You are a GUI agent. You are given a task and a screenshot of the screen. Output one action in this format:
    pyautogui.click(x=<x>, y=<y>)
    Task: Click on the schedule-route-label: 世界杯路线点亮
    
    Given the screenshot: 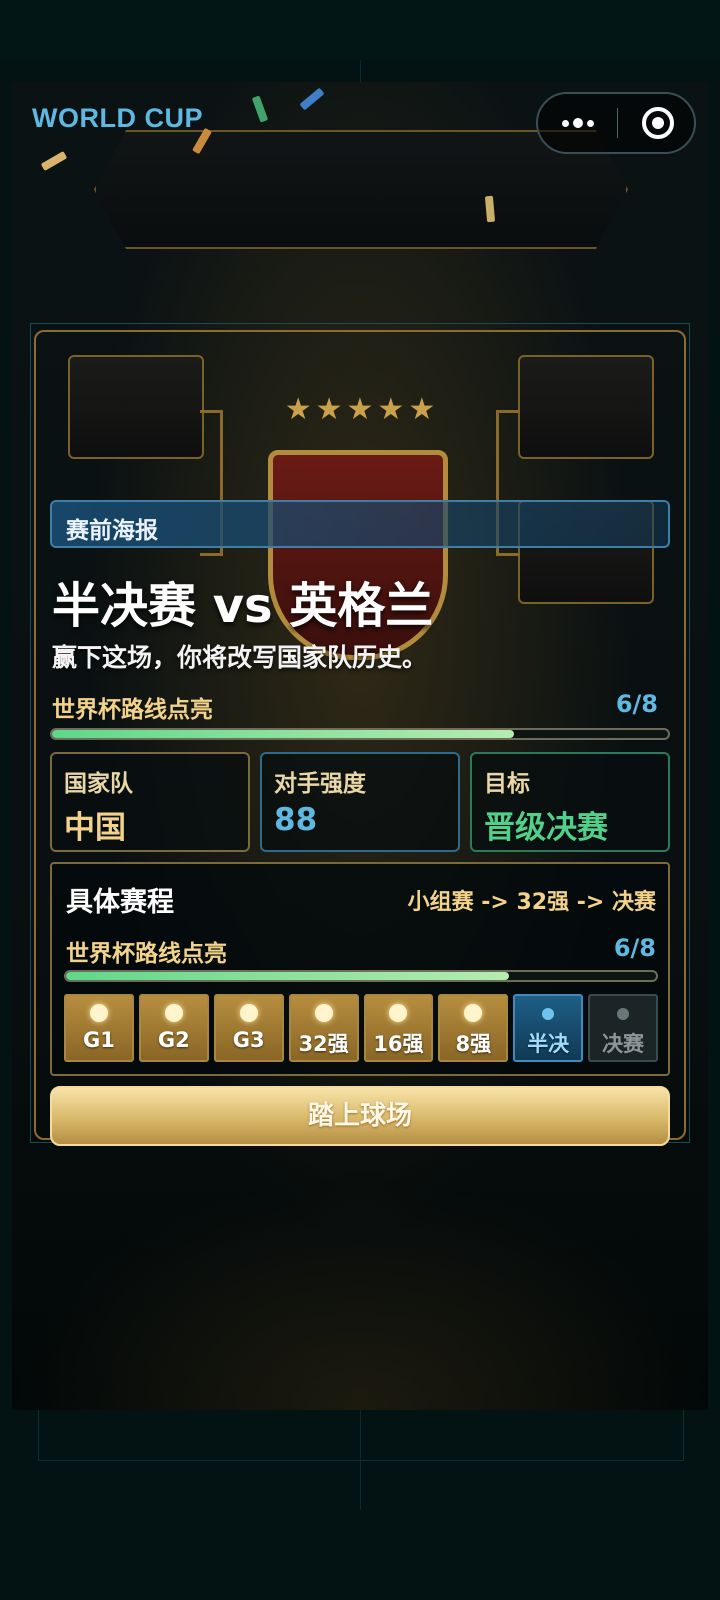 What is the action you would take?
    pyautogui.click(x=146, y=954)
    